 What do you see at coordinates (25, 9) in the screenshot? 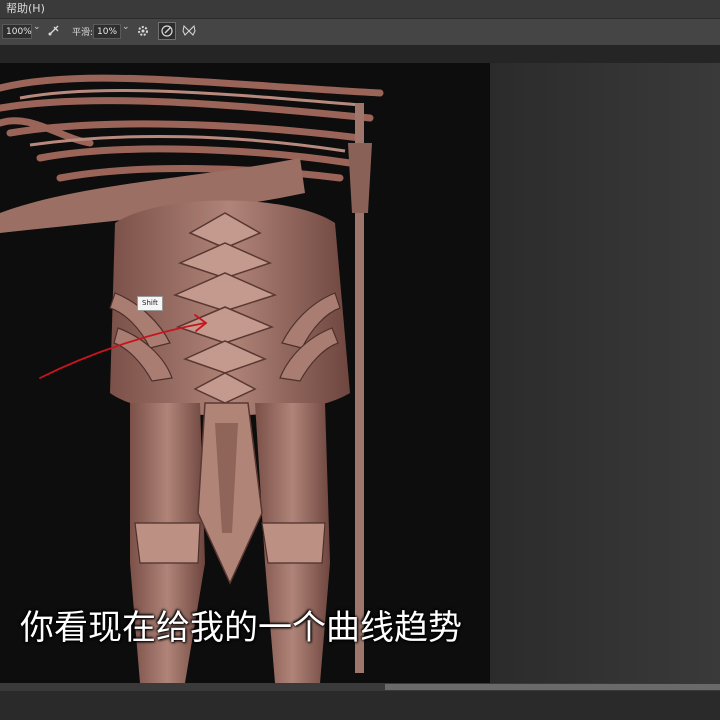
I see `menu-help: 帮助(H)` at bounding box center [25, 9].